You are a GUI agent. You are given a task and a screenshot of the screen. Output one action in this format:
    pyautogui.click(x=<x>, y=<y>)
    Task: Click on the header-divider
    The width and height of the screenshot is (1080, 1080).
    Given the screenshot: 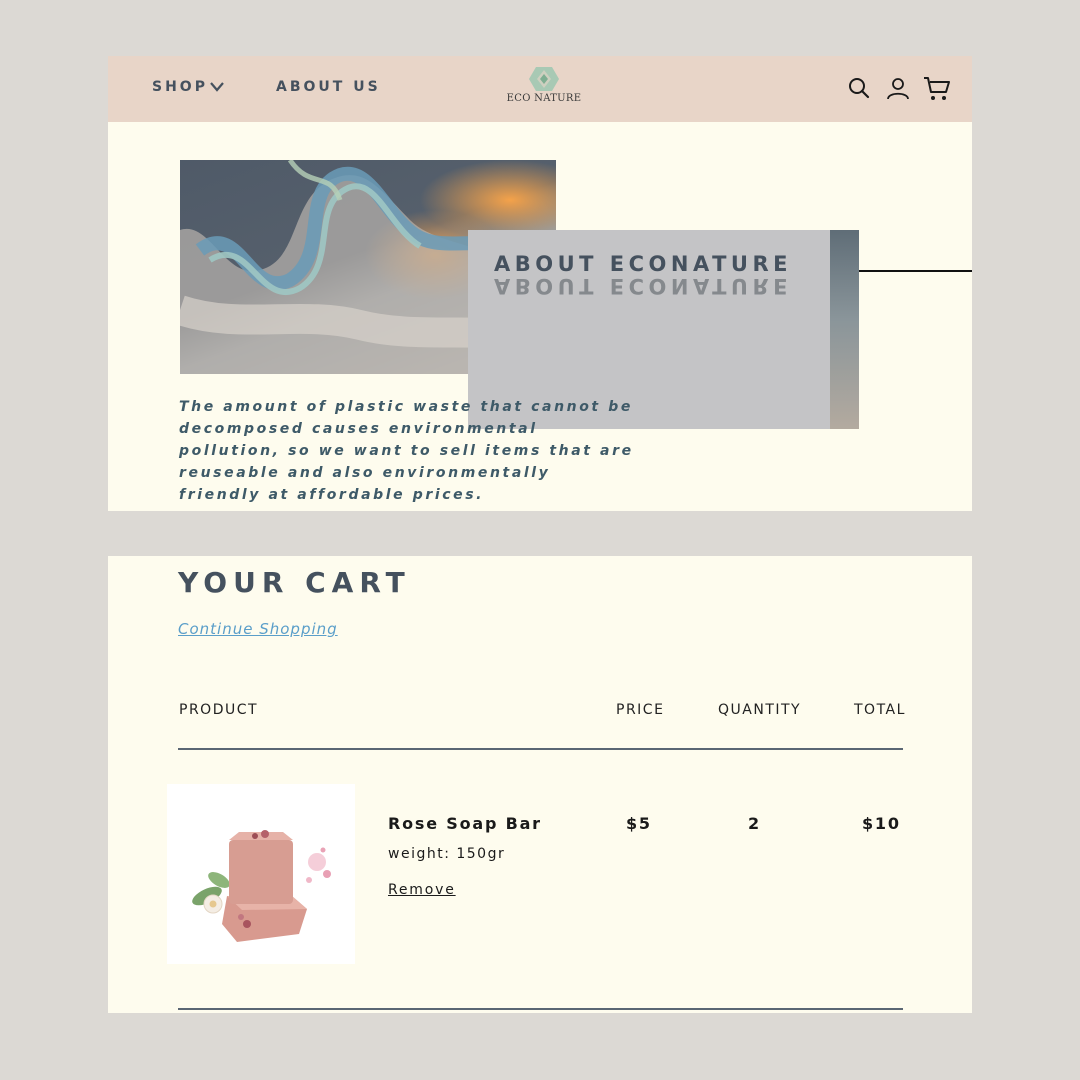 What is the action you would take?
    pyautogui.click(x=540, y=749)
    